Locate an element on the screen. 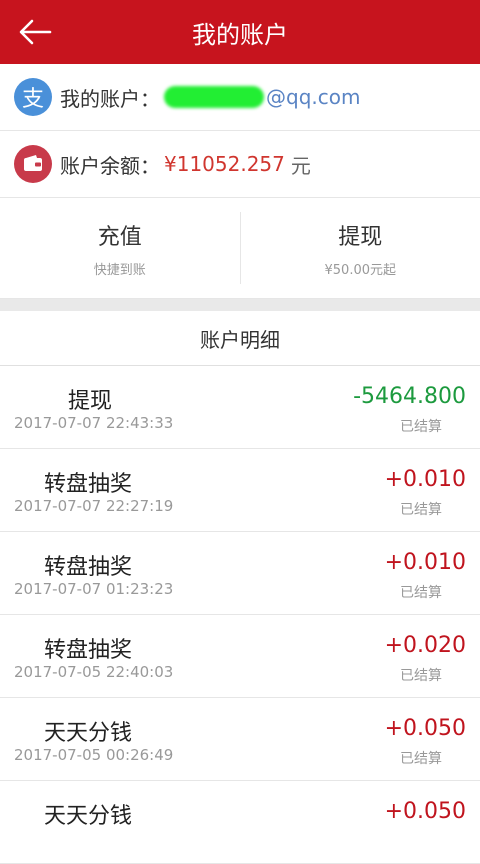  balance-row: 账户余额： ¥11052.257 元 is located at coordinates (240, 164).